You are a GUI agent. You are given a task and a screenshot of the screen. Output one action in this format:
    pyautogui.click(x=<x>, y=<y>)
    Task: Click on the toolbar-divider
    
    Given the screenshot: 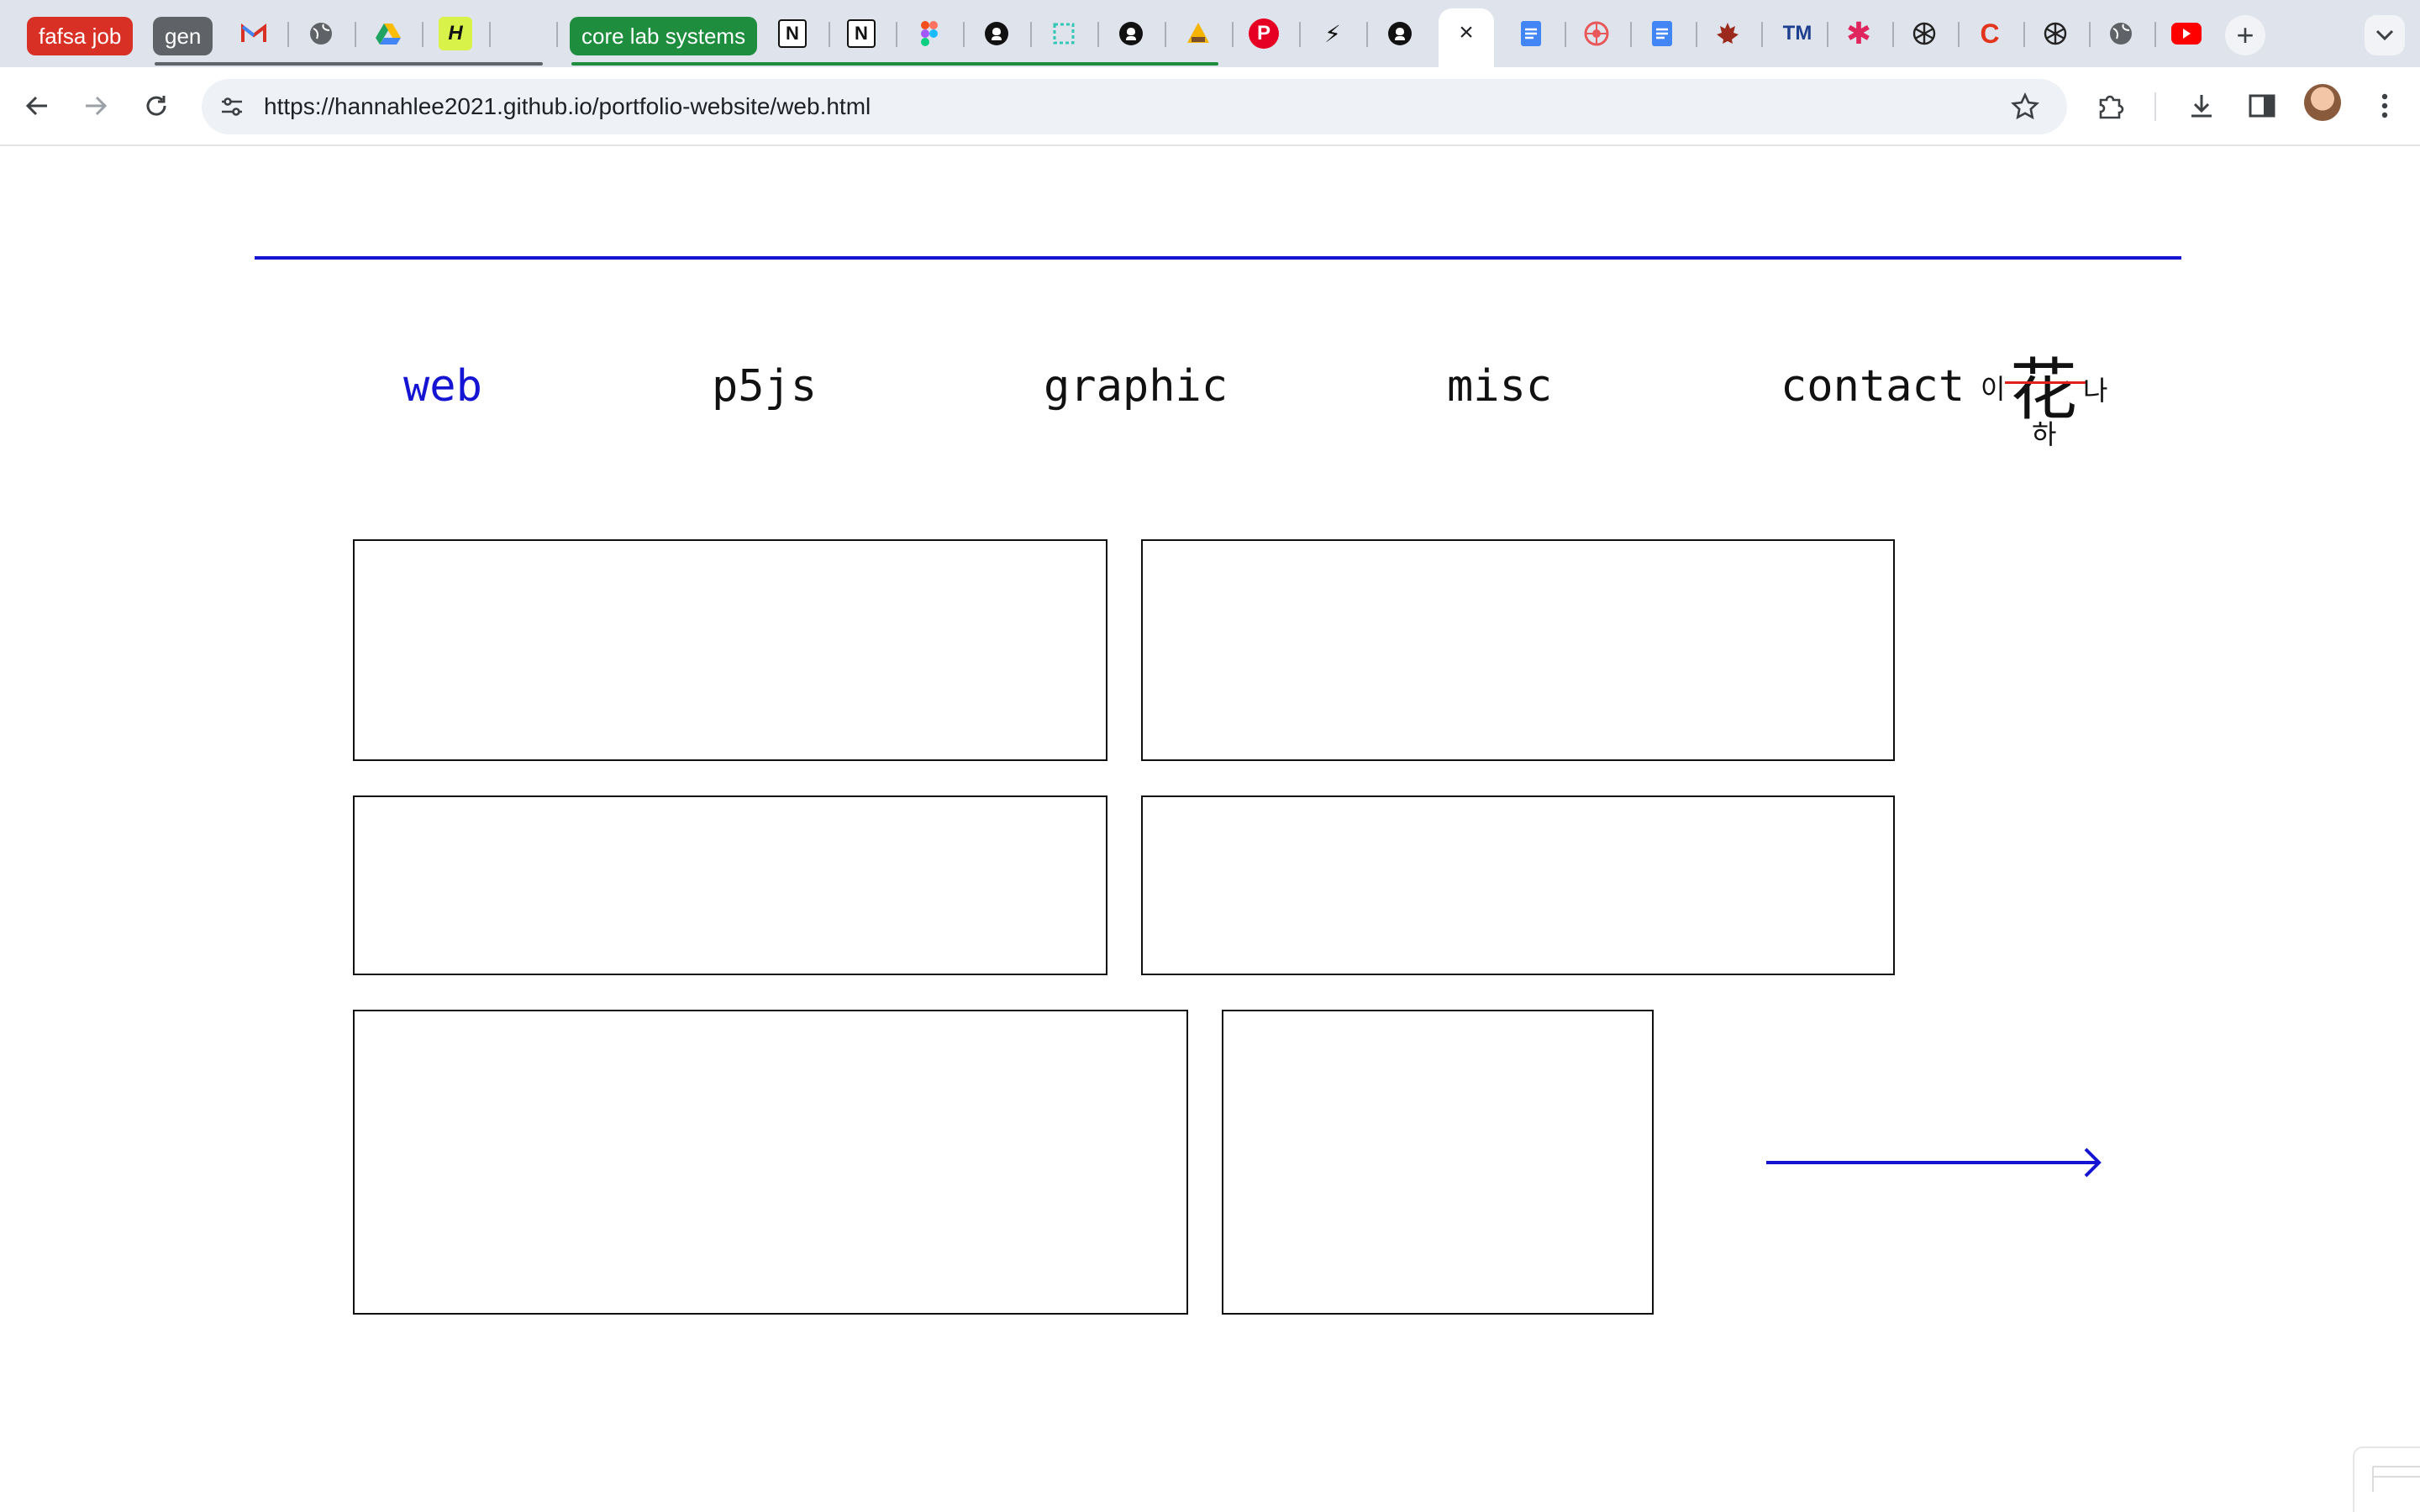 What is the action you would take?
    pyautogui.click(x=2155, y=106)
    